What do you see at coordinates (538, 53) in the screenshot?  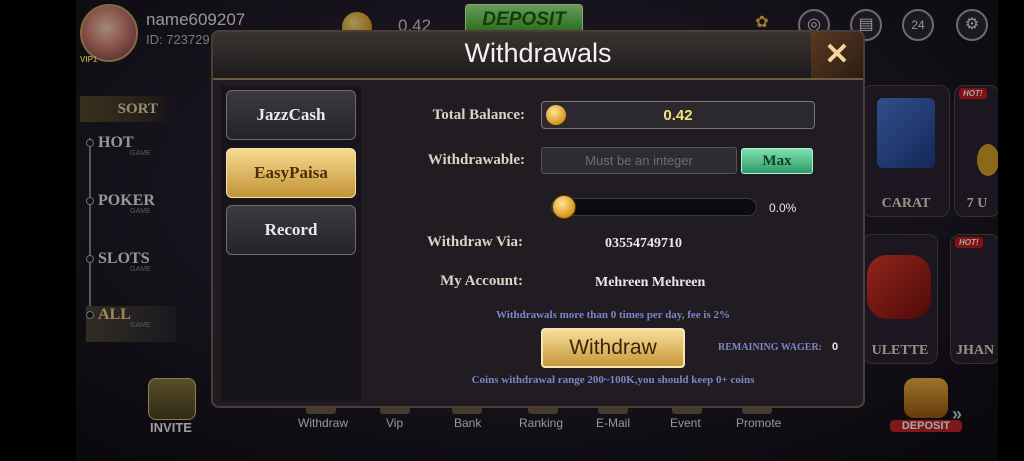 I see `dialog-title: Withdrawals` at bounding box center [538, 53].